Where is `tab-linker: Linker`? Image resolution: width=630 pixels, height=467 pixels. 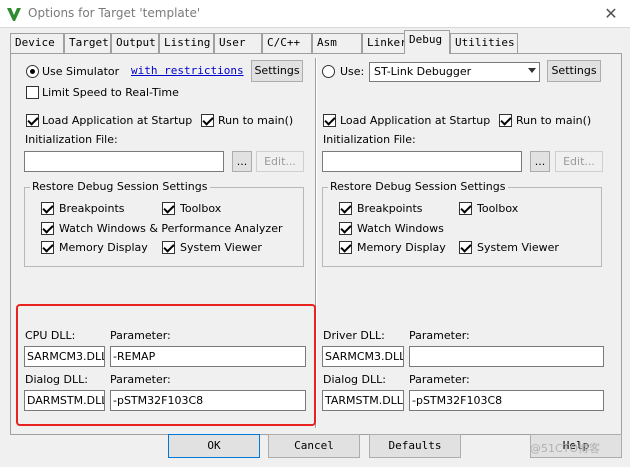 tab-linker: Linker is located at coordinates (386, 43).